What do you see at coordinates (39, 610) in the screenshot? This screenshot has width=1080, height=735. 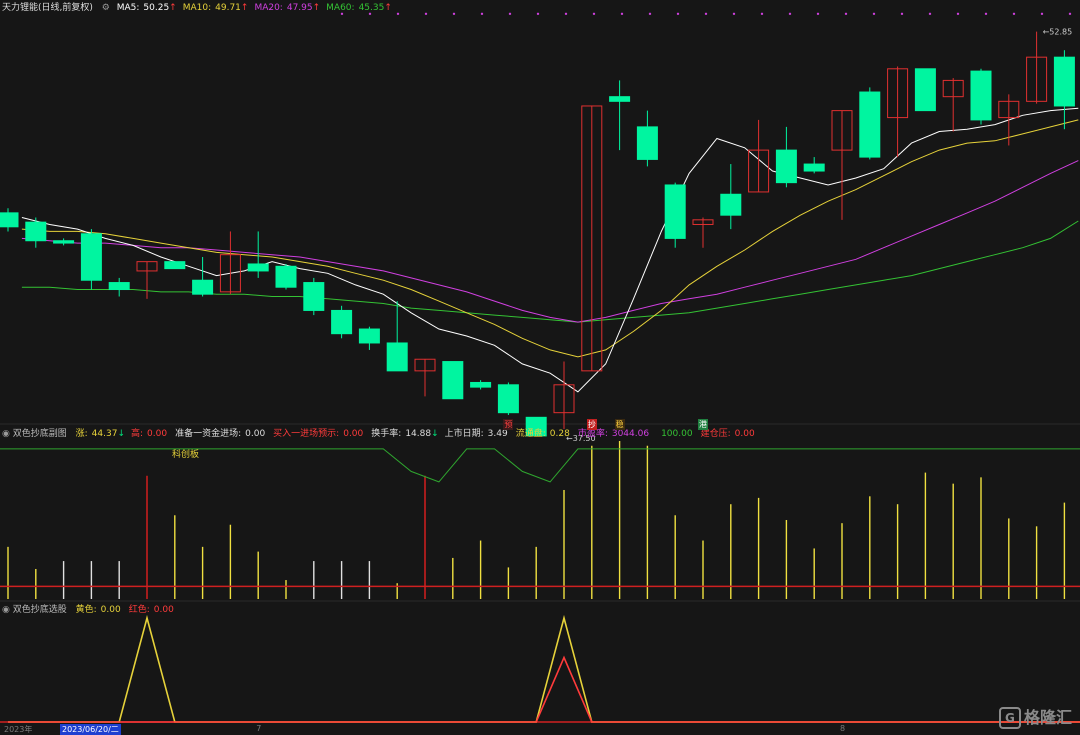 I see `sub2-name: 双色抄底选股` at bounding box center [39, 610].